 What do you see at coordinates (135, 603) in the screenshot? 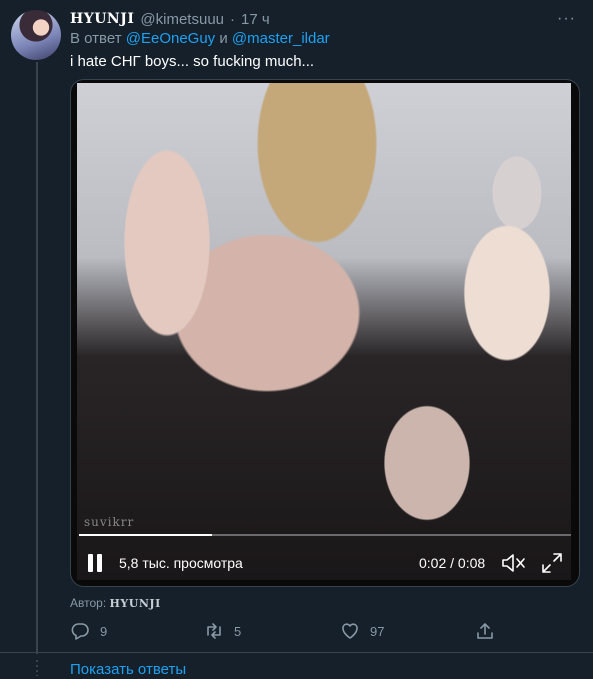
I see `byline-author: HYUNJI` at bounding box center [135, 603].